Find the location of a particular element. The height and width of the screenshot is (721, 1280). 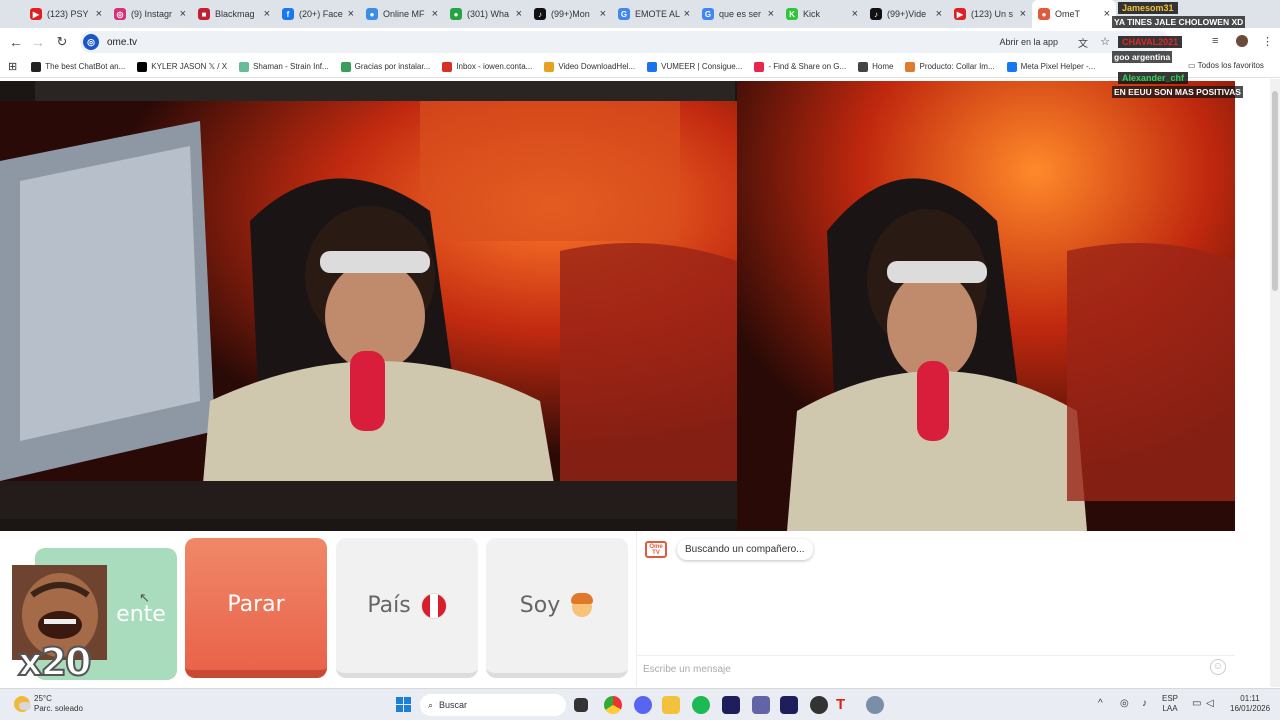

back-icon: ← is located at coordinates (16, 42).